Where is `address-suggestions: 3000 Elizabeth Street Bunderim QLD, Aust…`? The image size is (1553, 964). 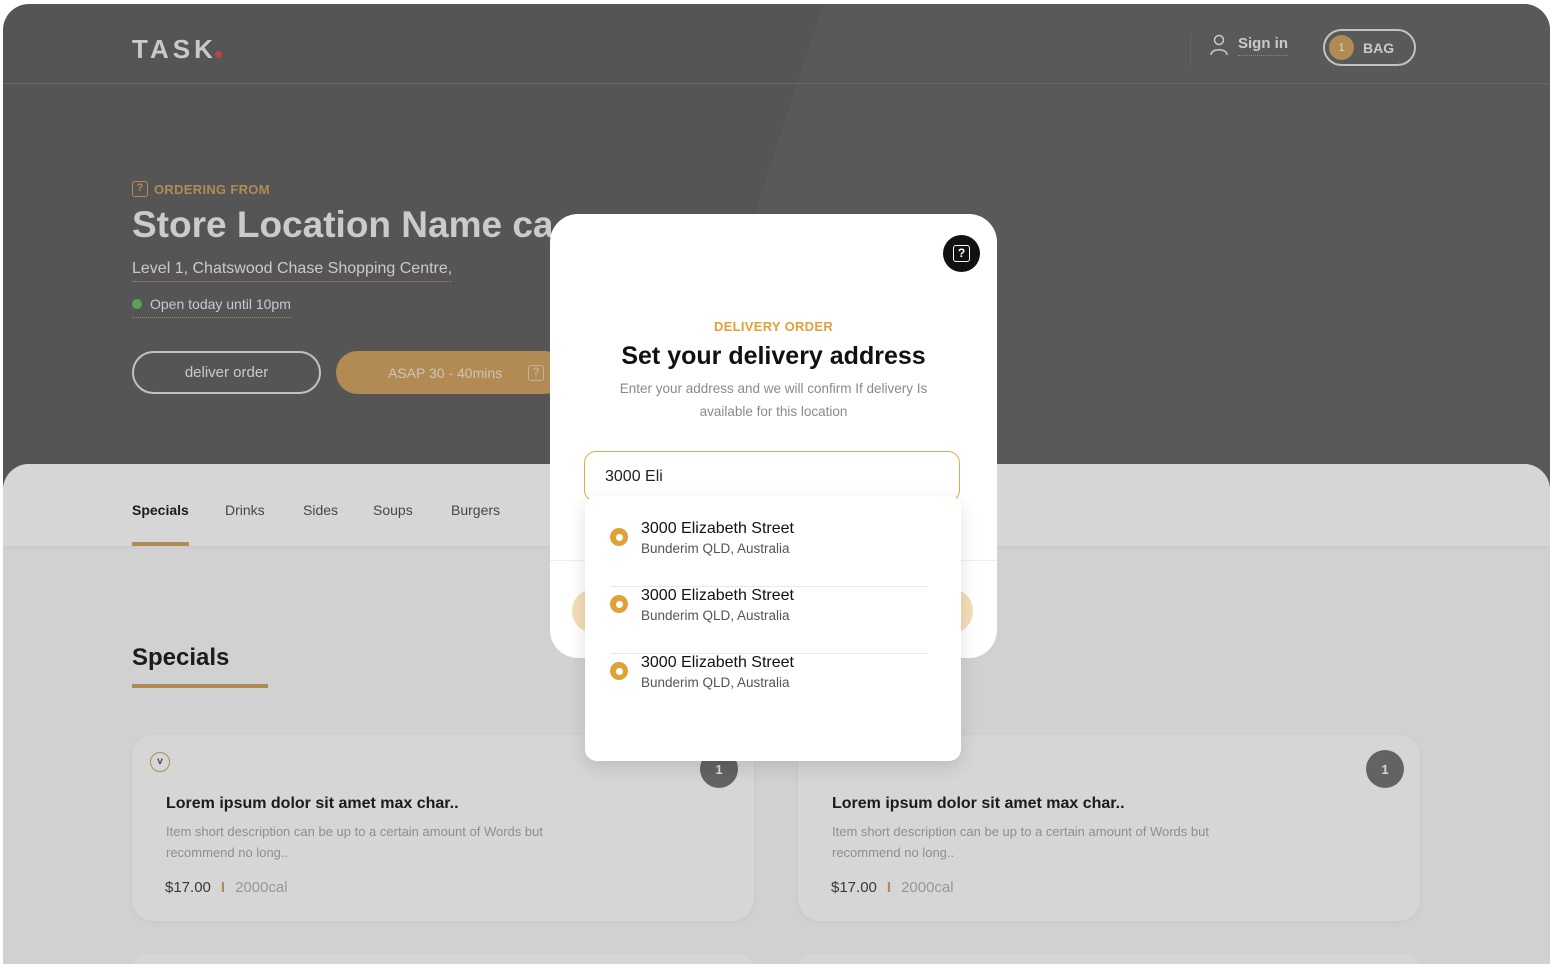
address-suggestions: 3000 Elizabeth Street Bunderim QLD, Aust… is located at coordinates (773, 628).